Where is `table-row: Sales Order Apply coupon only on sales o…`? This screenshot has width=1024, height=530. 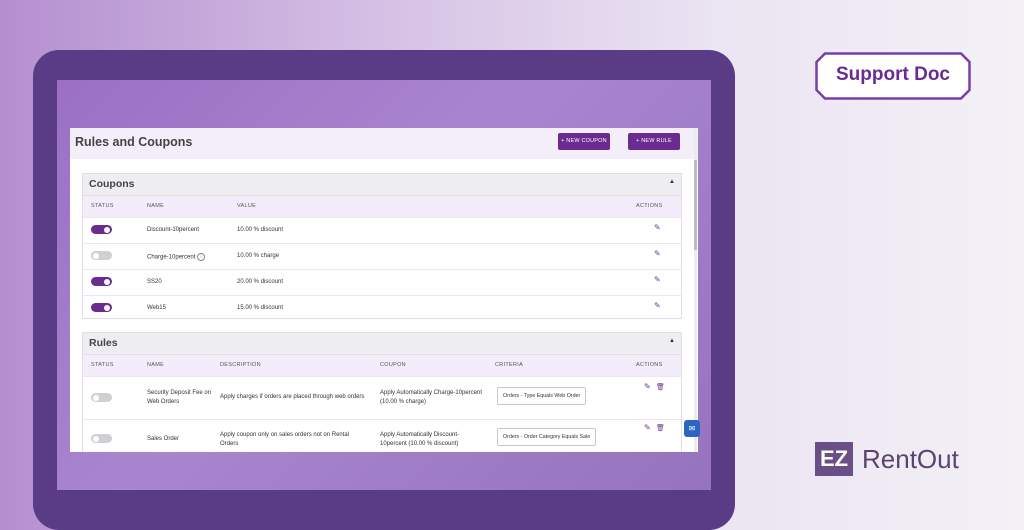 table-row: Sales Order Apply coupon only on sales o… is located at coordinates (382, 435).